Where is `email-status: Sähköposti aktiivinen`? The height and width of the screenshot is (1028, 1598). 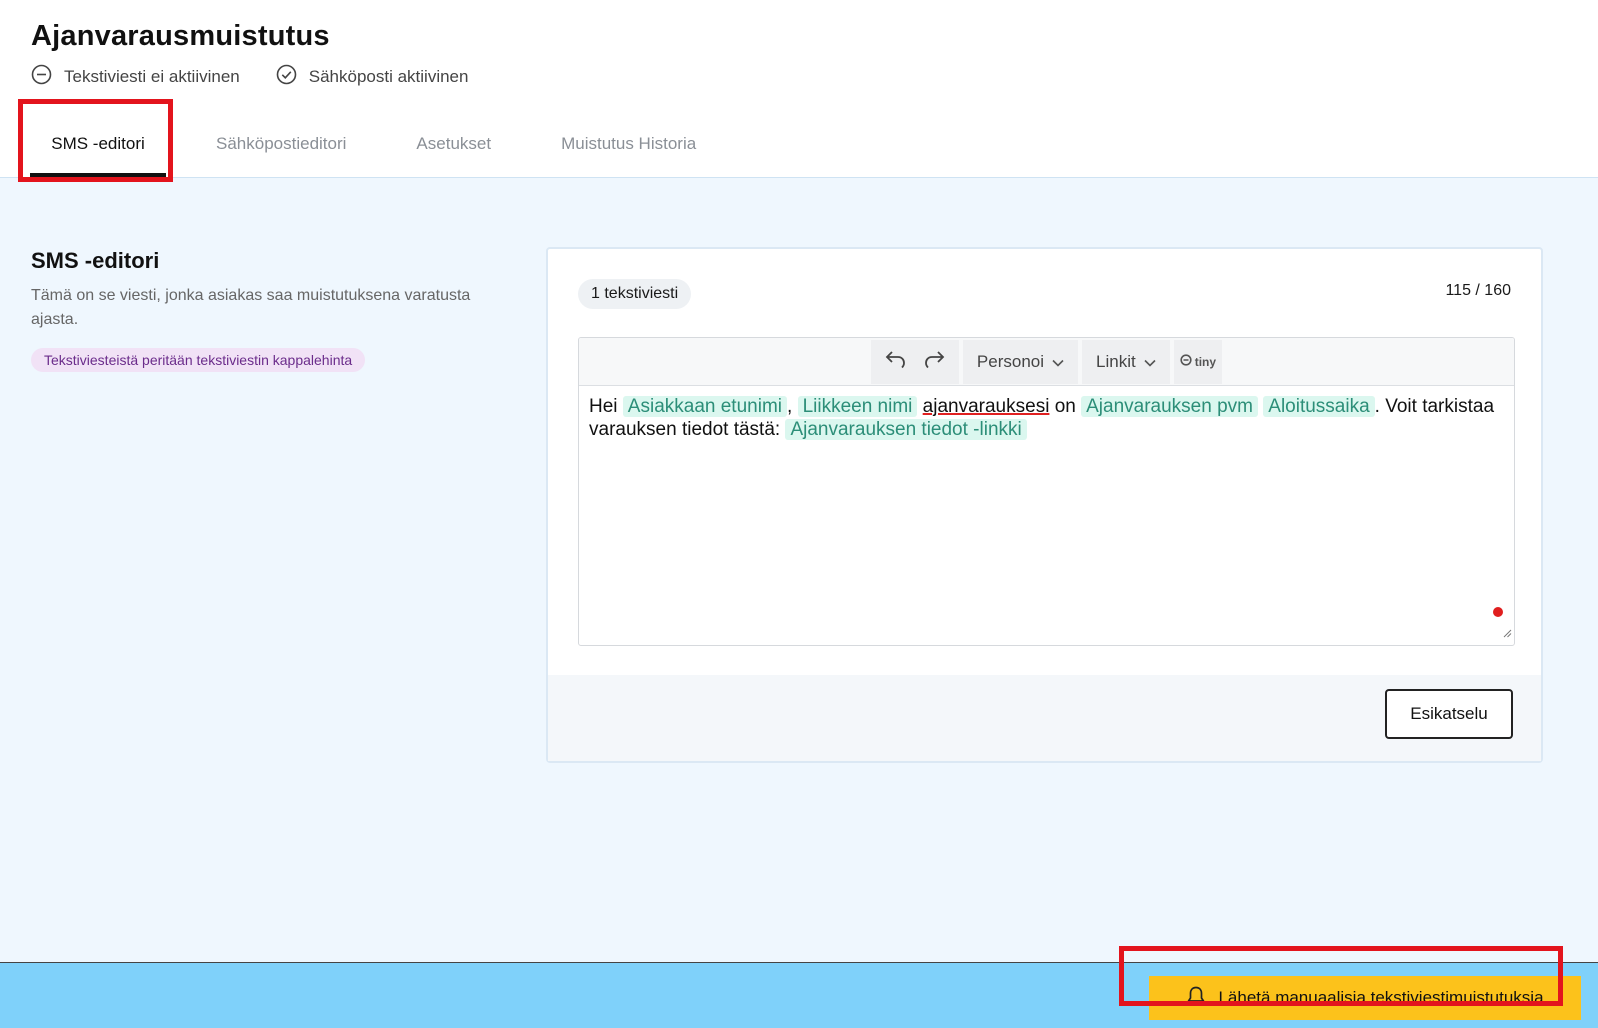
email-status: Sähköposti aktiivinen is located at coordinates (372, 77).